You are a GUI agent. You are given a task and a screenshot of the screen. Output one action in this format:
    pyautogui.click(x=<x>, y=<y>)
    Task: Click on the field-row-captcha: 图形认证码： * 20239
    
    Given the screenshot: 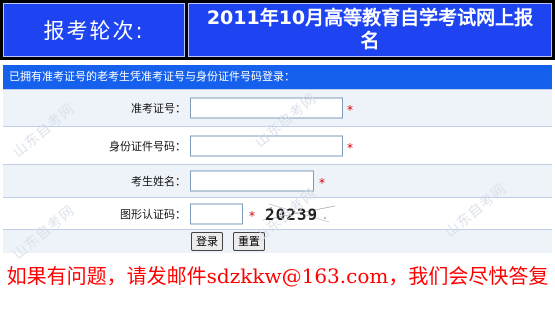 What is the action you would take?
    pyautogui.click(x=277, y=213)
    